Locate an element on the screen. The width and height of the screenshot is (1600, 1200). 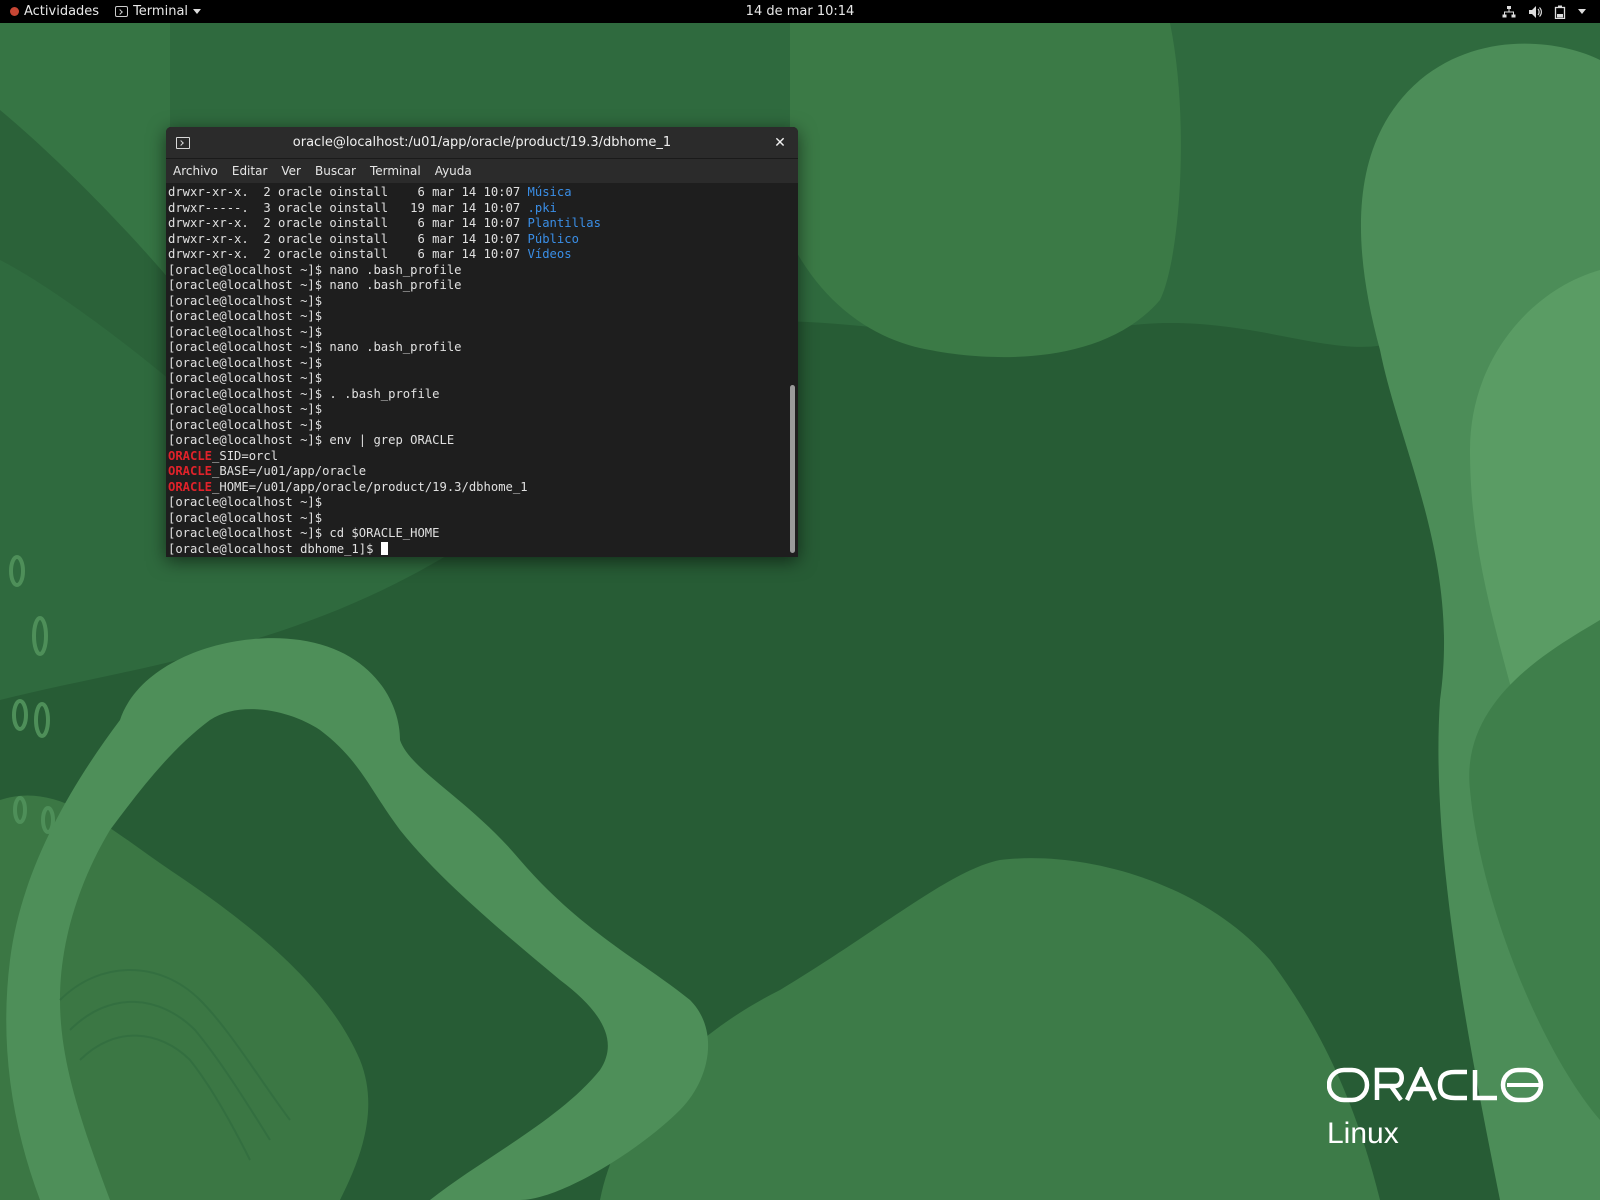
directory-name: Vídeos is located at coordinates (549, 254).